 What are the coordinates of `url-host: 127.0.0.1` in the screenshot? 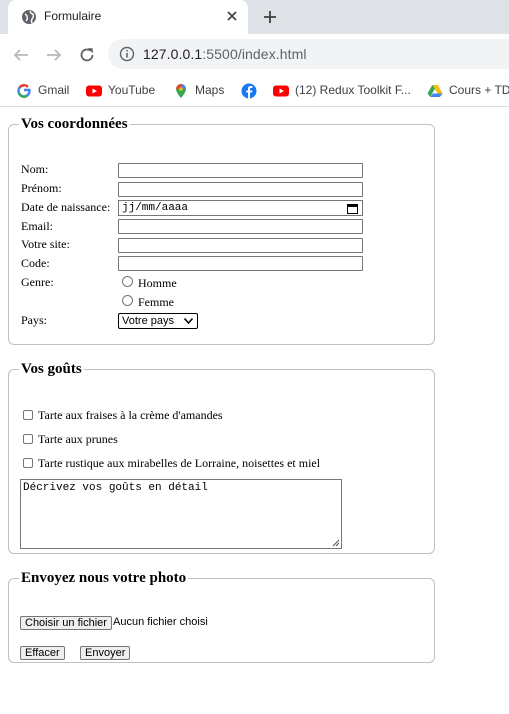 It's located at (173, 54).